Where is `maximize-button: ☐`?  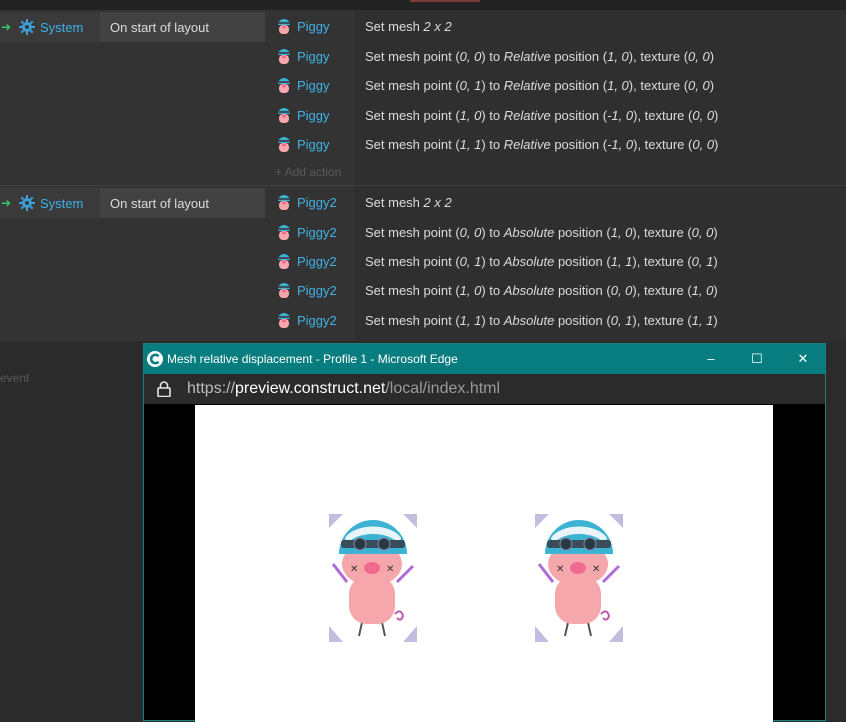
maximize-button: ☐ is located at coordinates (757, 359).